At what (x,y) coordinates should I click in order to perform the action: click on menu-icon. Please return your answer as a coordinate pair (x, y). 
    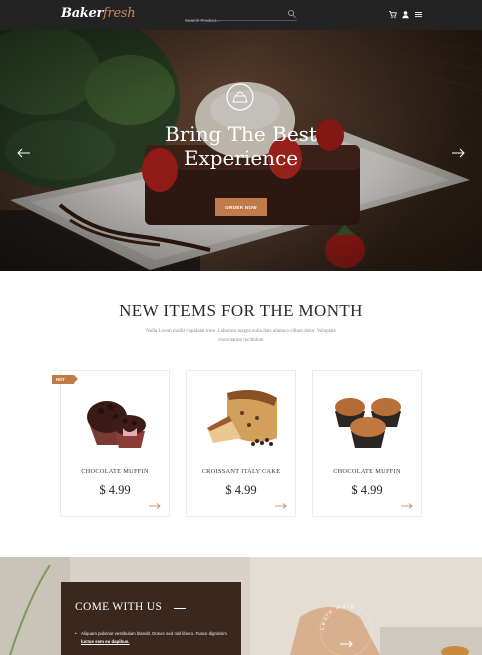
    Looking at the image, I should click on (418, 14).